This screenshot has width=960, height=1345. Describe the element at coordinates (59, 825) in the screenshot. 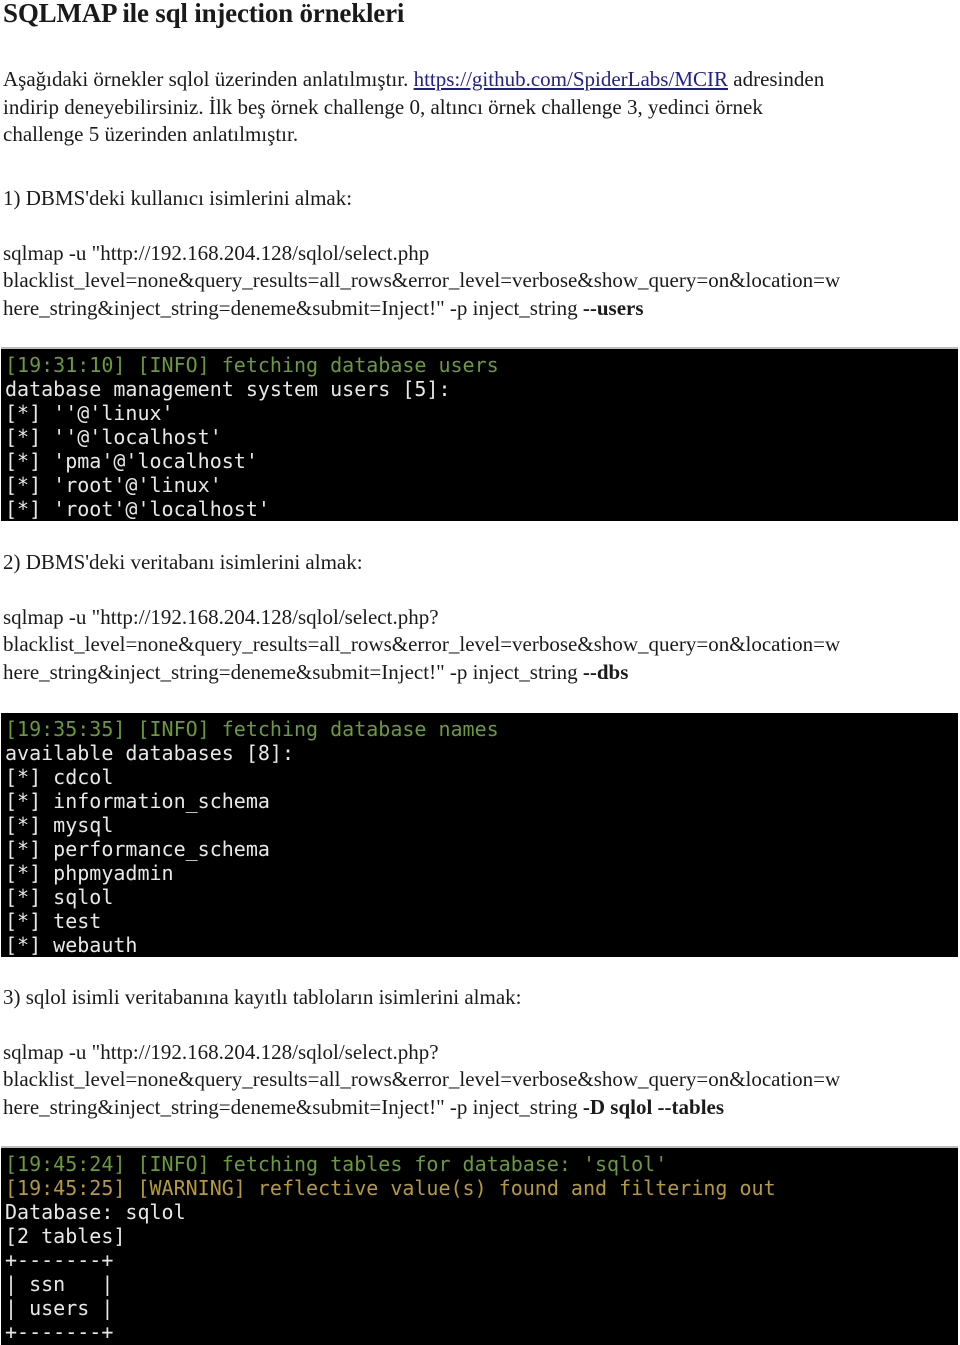

I see `terminal-line: [*] mysql` at that location.